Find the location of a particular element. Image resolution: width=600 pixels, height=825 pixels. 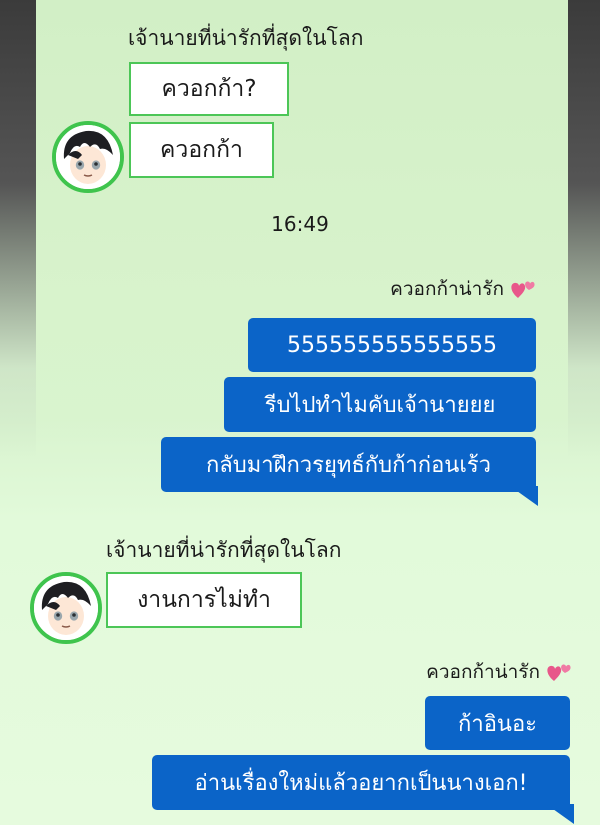

message-text: ควอกก้า is located at coordinates (201, 150).